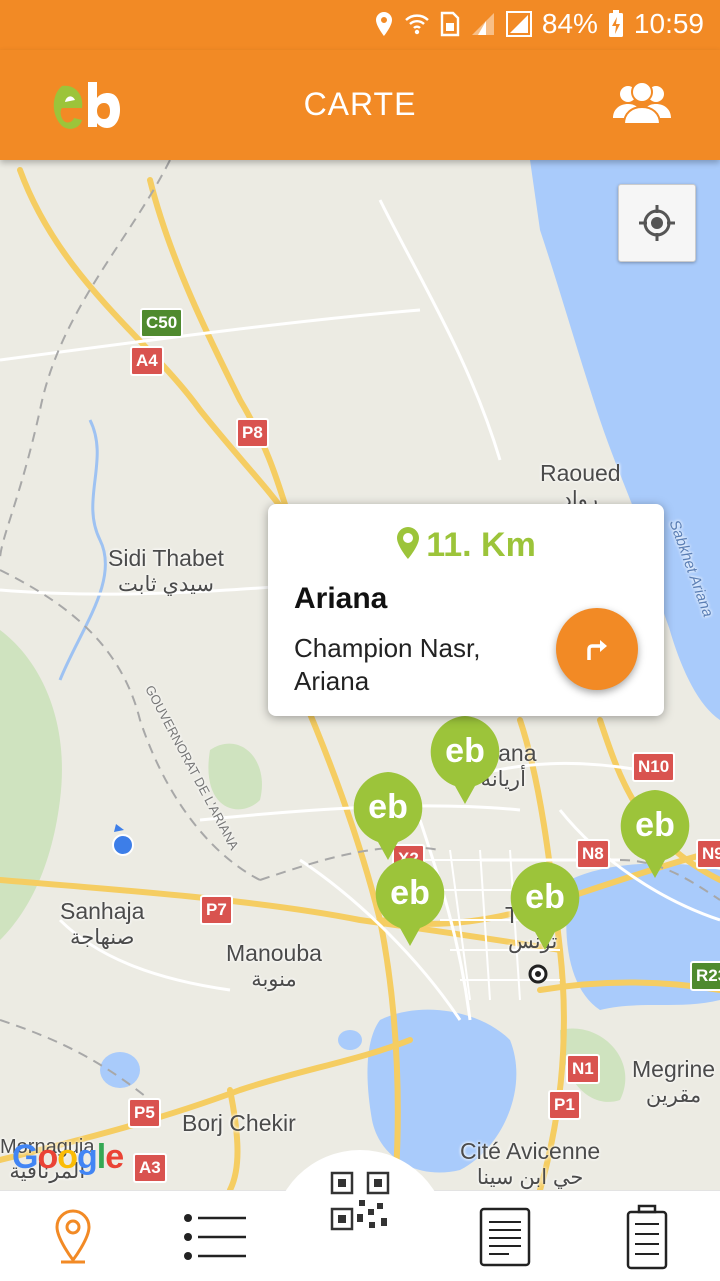 The image size is (720, 1281). What do you see at coordinates (530, 1163) in the screenshot?
I see `place-label: Cité Avicenne حي ابن سينا` at bounding box center [530, 1163].